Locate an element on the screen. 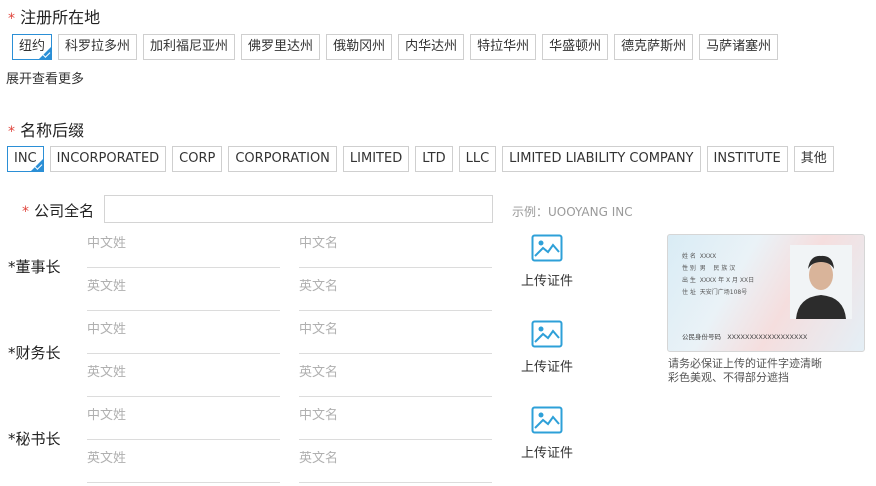 This screenshot has width=876, height=486. id-card-label: 姓 名 is located at coordinates (689, 256).